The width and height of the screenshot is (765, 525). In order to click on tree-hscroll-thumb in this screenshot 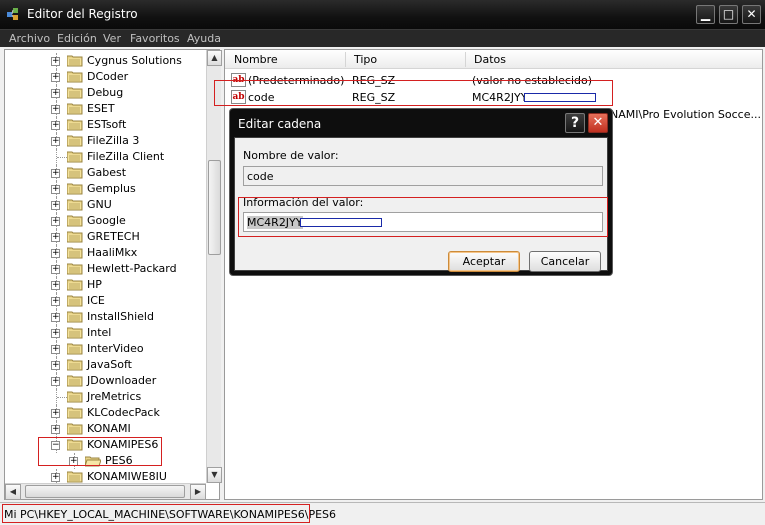, I will do `click(105, 491)`.